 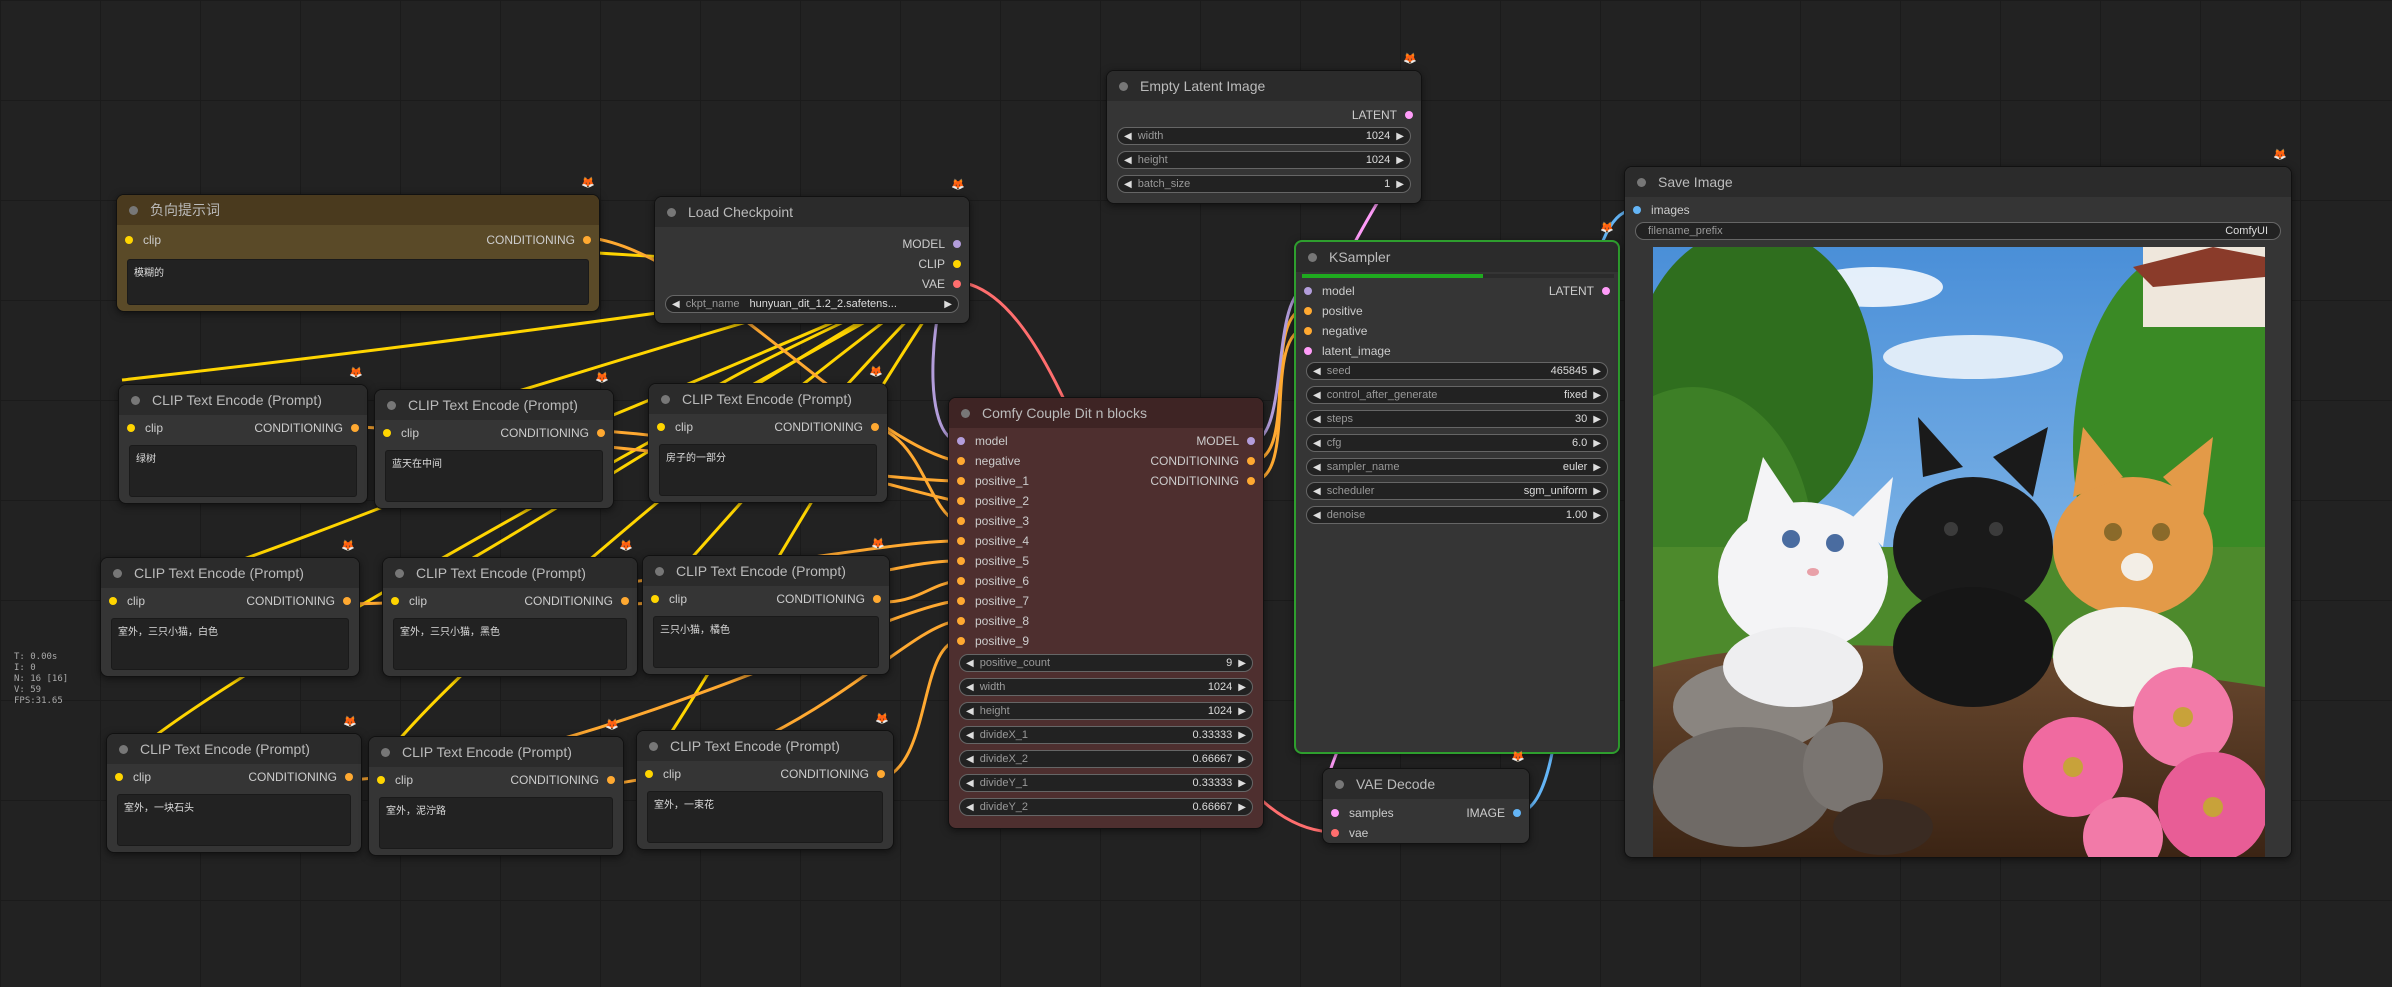 I want to click on divideY-2-widget: ◀ divideY_2 0.66667 ▶, so click(x=1106, y=807).